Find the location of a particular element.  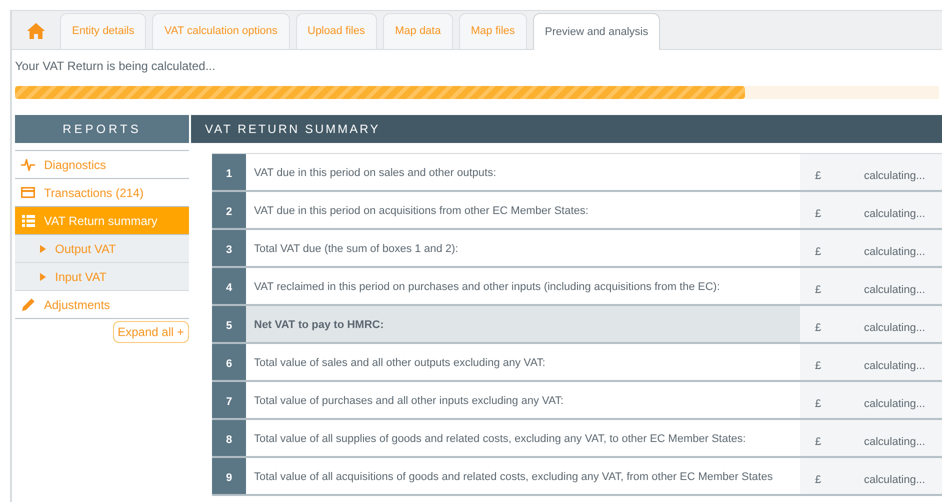

row-label: VAT due in this period on acquisitions from other EC Member States: is located at coordinates (421, 211).